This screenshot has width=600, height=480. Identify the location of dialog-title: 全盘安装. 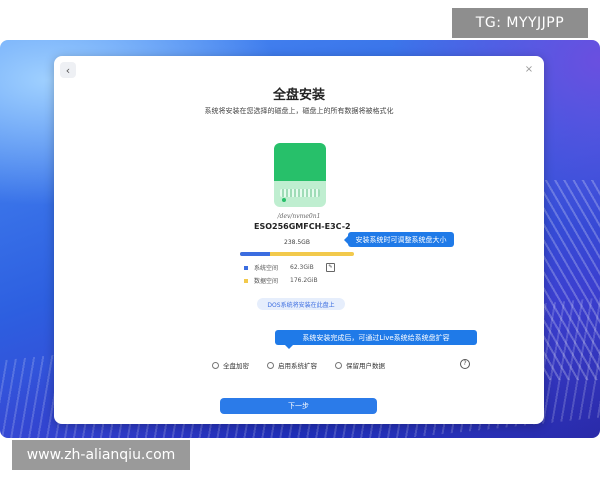
(298, 95).